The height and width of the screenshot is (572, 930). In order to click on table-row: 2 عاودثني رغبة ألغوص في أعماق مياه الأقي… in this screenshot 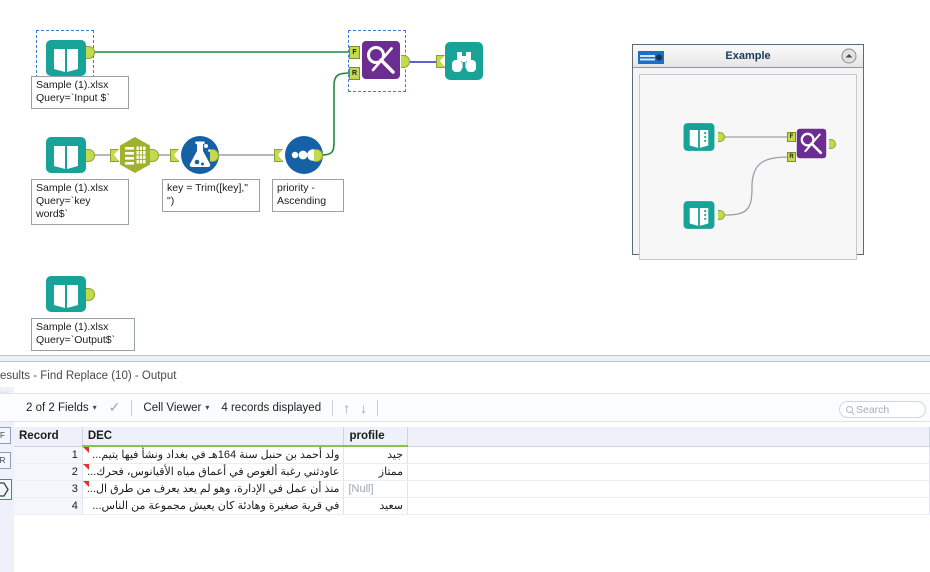, I will do `click(472, 472)`.